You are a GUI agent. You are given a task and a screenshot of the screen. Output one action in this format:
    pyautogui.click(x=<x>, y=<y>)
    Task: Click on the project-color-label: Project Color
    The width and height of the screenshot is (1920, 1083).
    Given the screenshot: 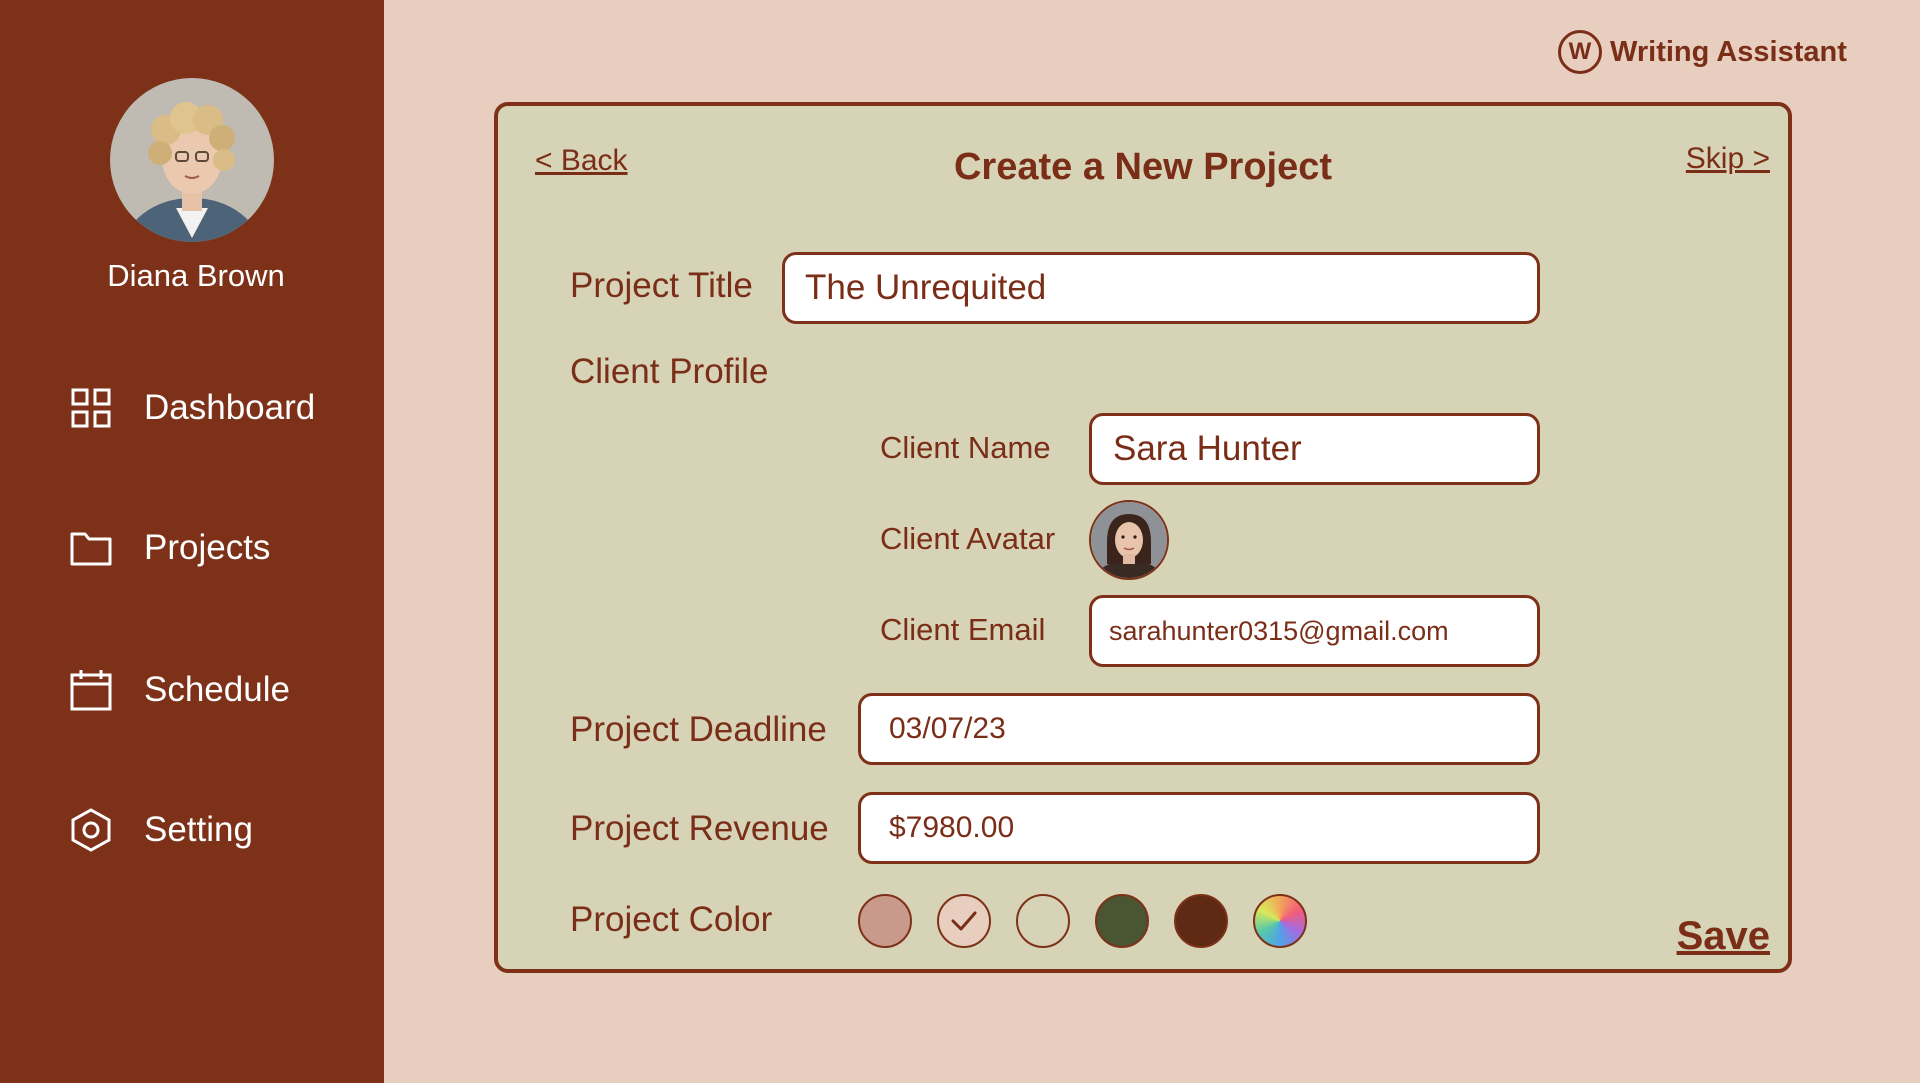 What is the action you would take?
    pyautogui.click(x=671, y=919)
    